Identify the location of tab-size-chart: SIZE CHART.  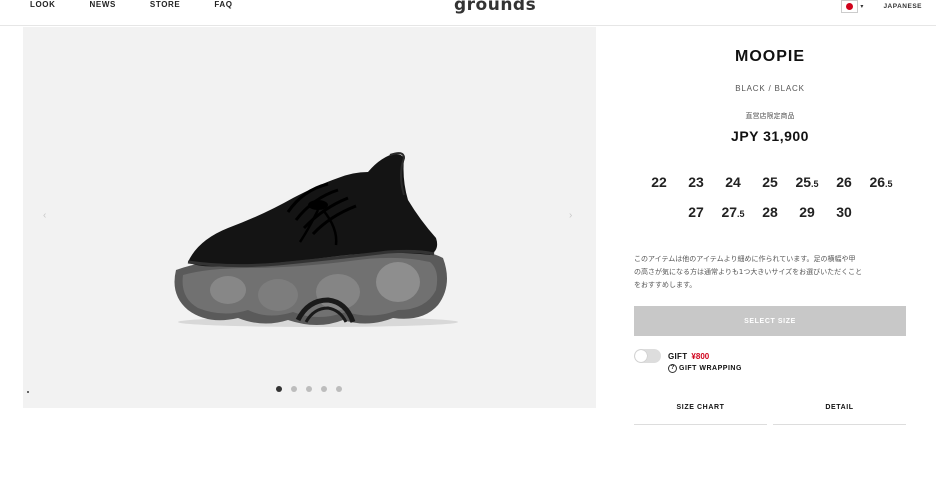
(700, 410).